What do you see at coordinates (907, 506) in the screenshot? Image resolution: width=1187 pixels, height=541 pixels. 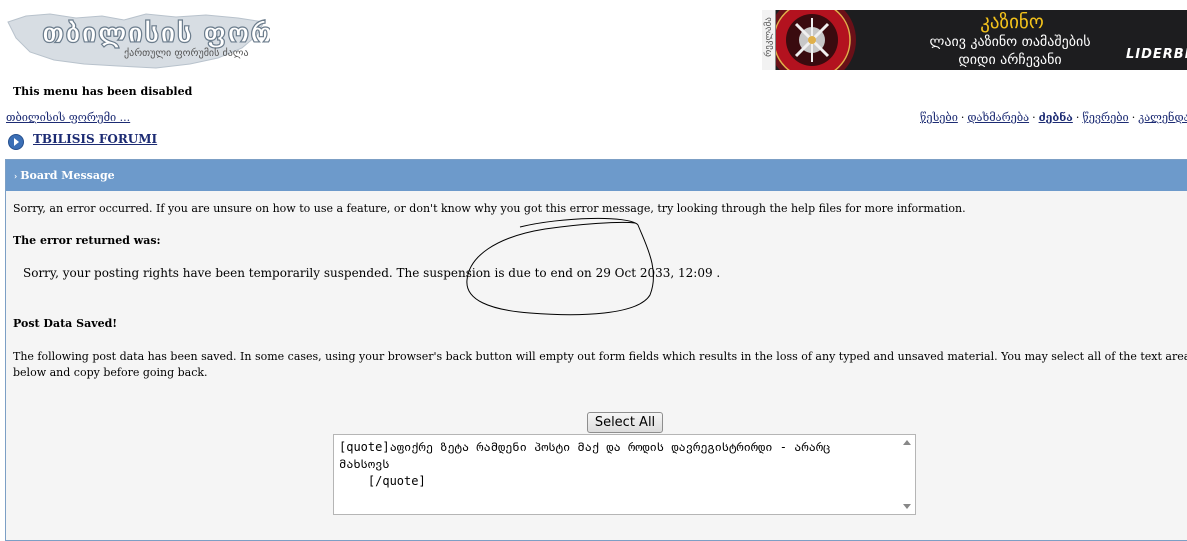 I see `scroll-down-icon` at bounding box center [907, 506].